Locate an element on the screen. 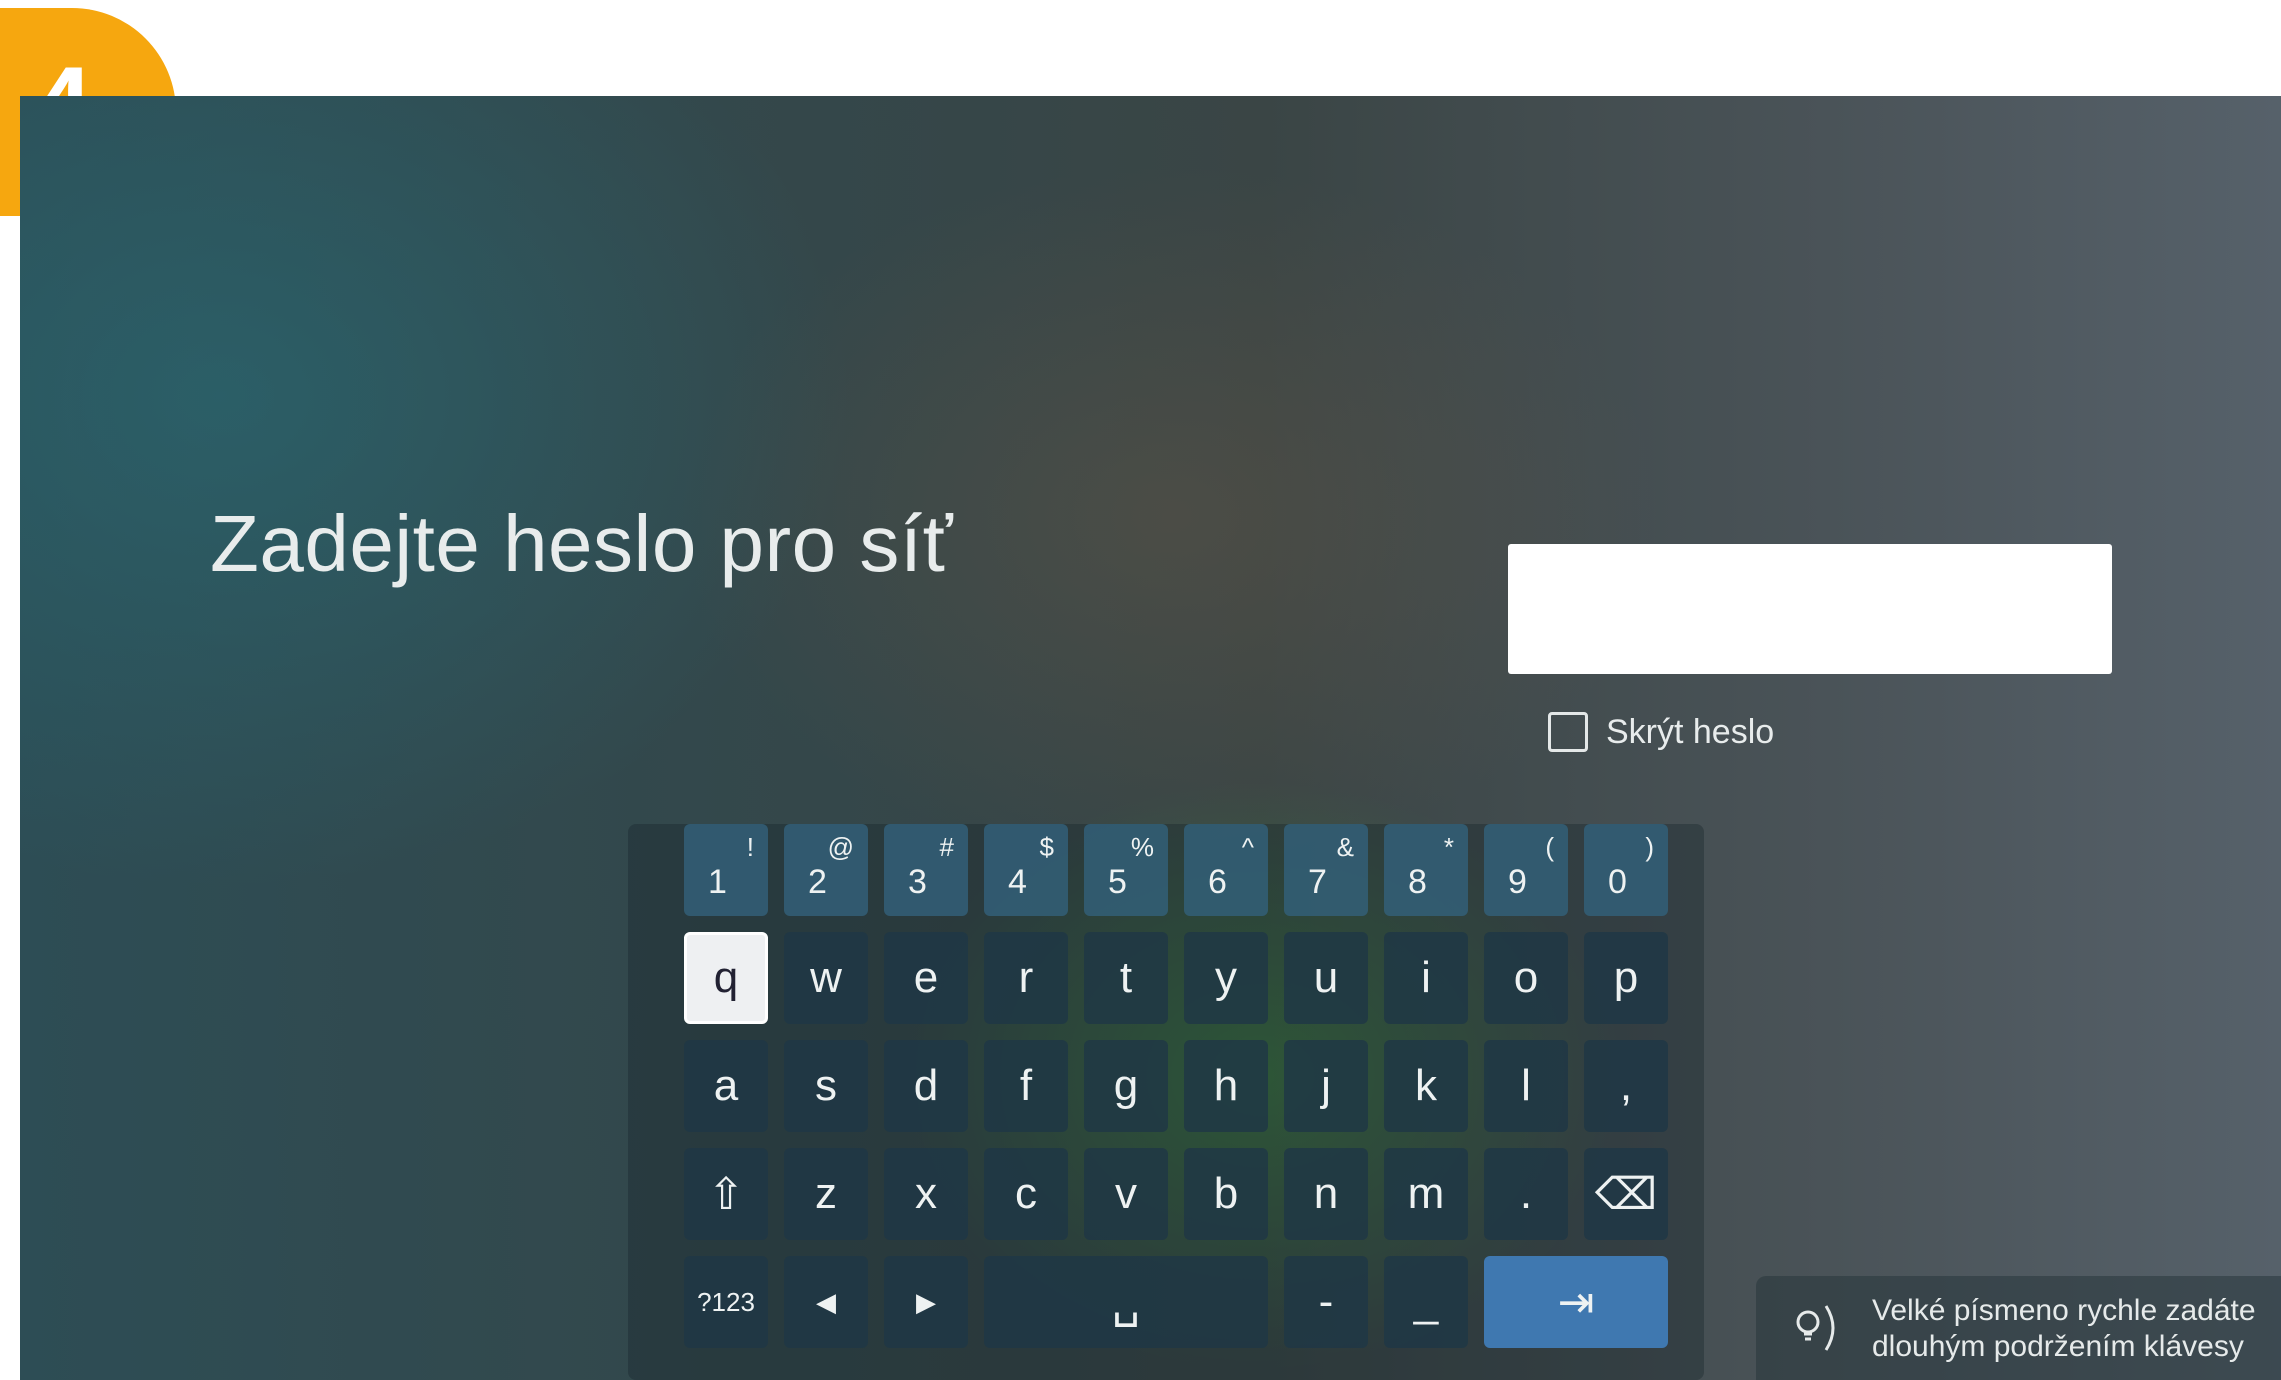 Image resolution: width=2281 pixels, height=1380 pixels. key-s: s is located at coordinates (826, 1086).